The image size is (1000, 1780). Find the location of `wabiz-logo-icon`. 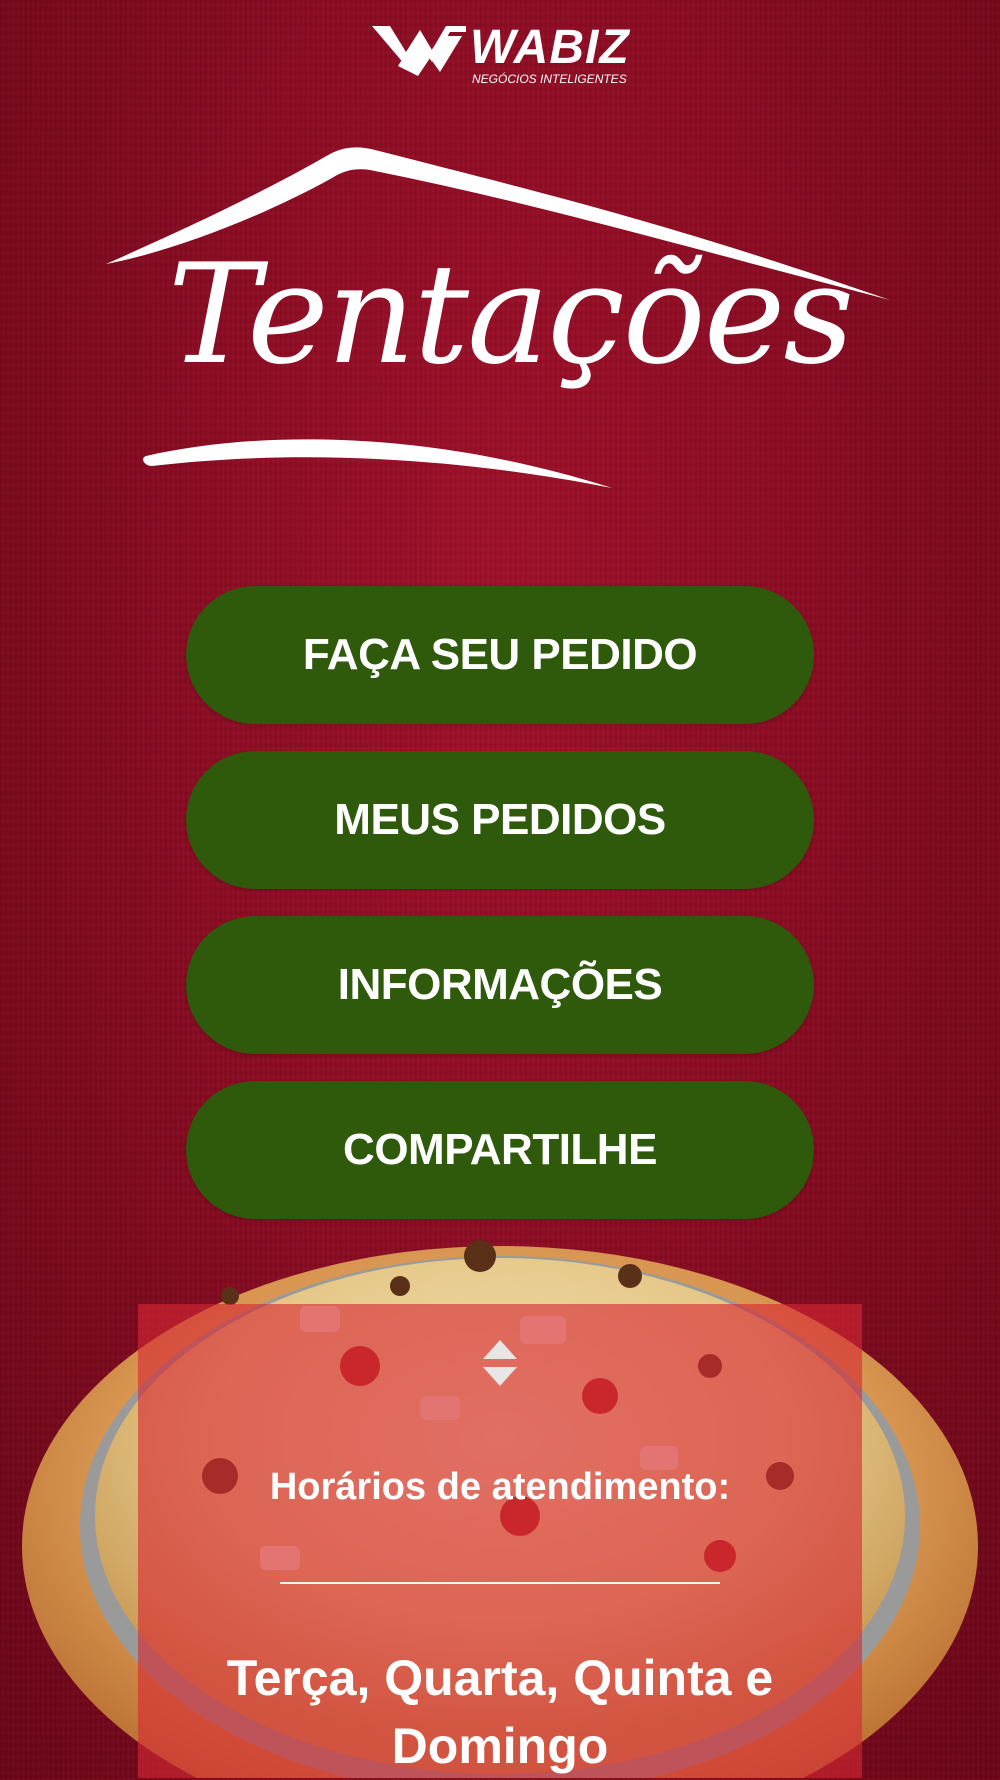

wabiz-logo-icon is located at coordinates (419, 51).